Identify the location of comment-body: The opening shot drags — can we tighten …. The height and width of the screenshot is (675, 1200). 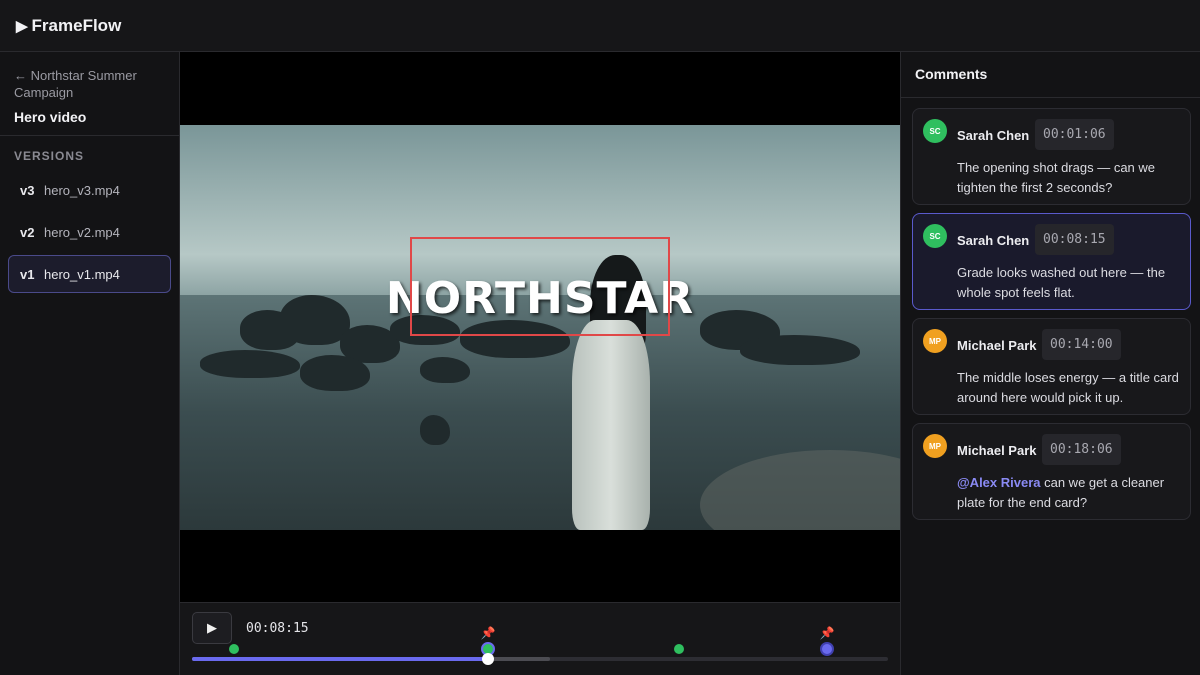
(1070, 178).